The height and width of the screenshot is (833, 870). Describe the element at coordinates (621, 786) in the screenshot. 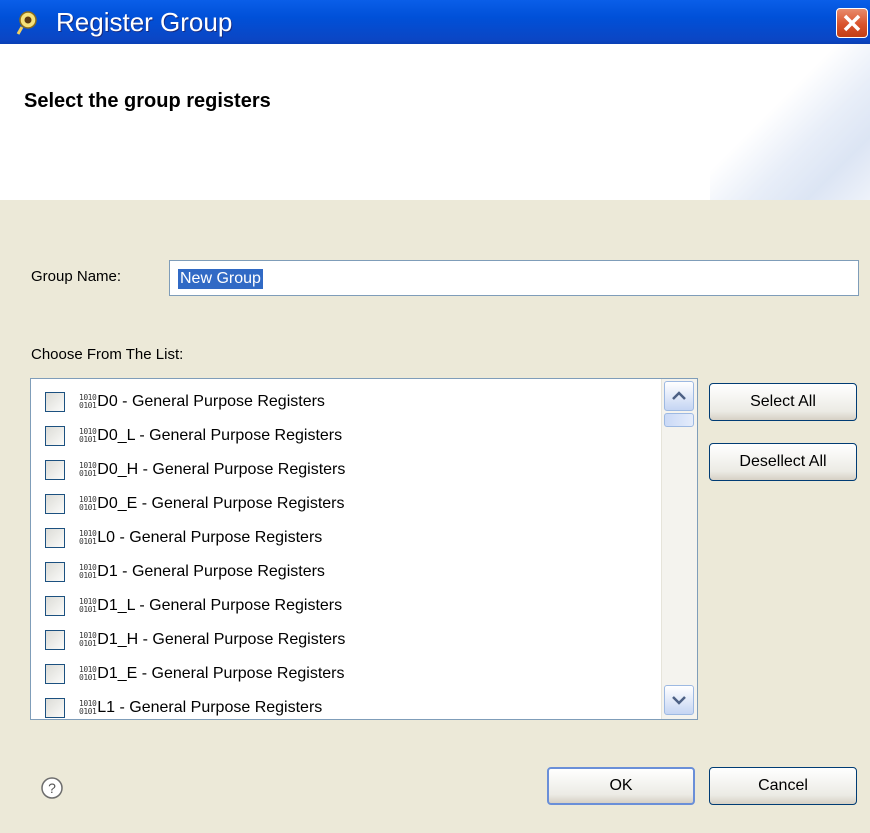

I see `ok-button: OK` at that location.